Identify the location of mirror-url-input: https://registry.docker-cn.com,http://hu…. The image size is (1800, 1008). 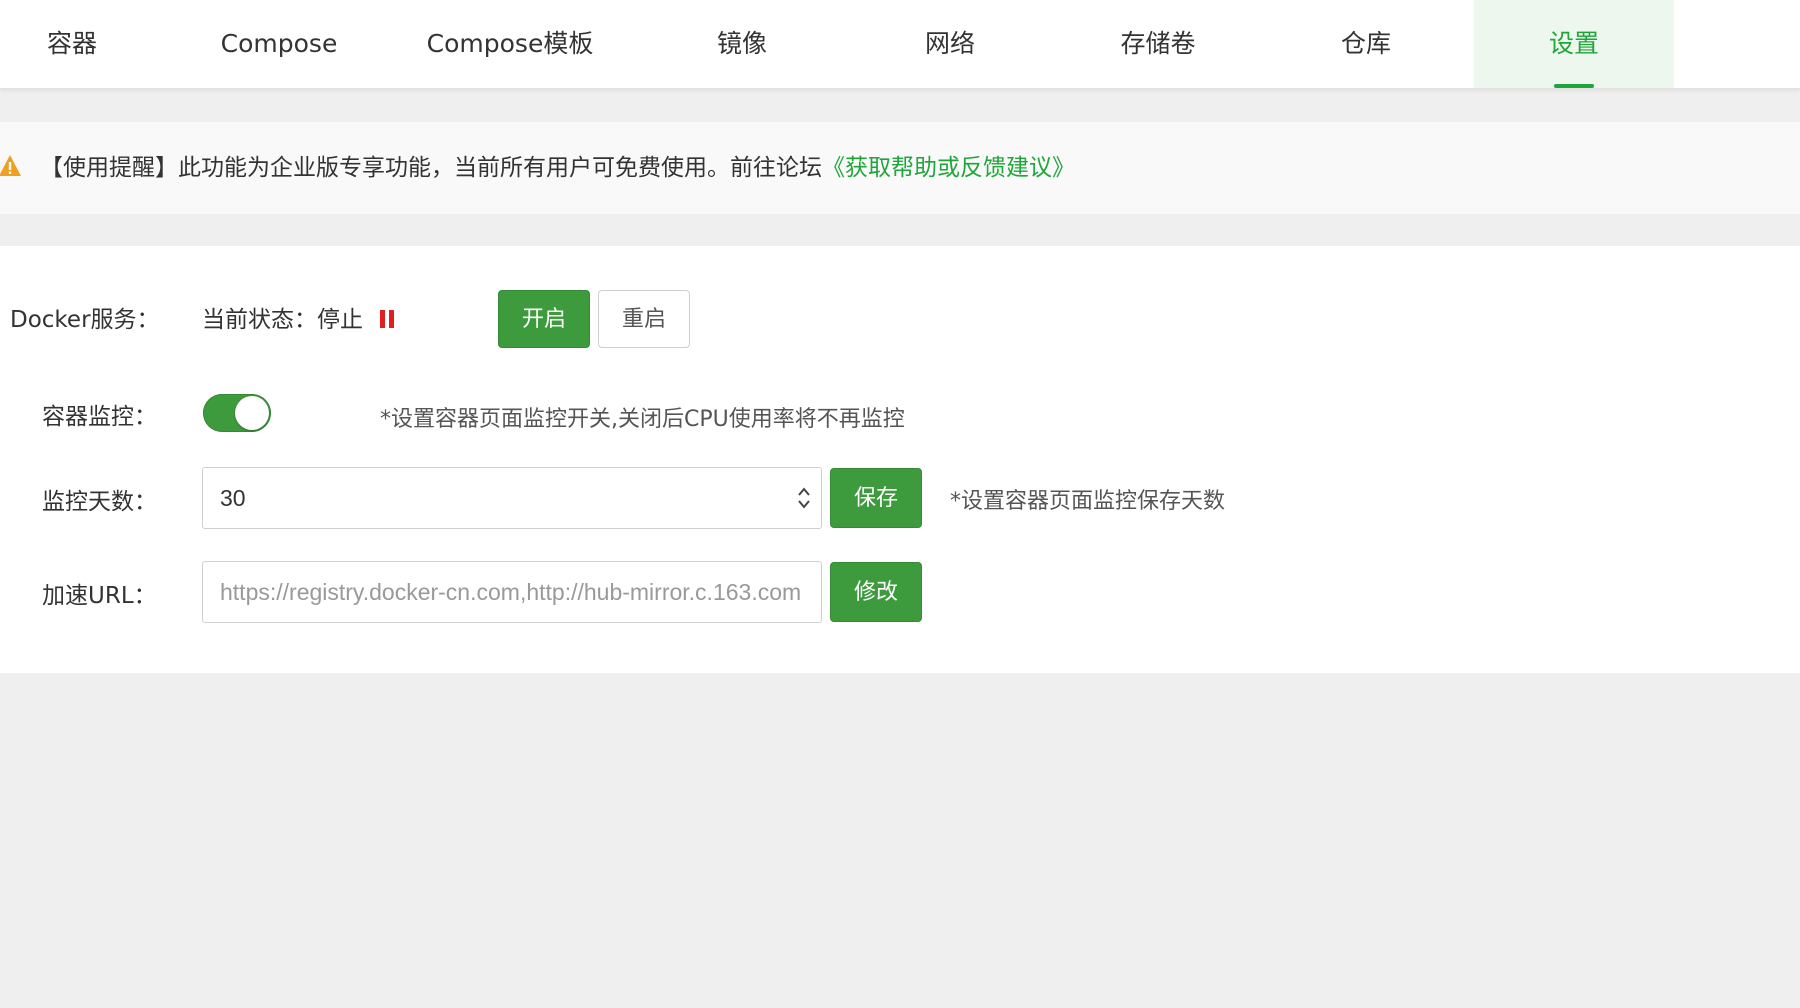
(512, 592).